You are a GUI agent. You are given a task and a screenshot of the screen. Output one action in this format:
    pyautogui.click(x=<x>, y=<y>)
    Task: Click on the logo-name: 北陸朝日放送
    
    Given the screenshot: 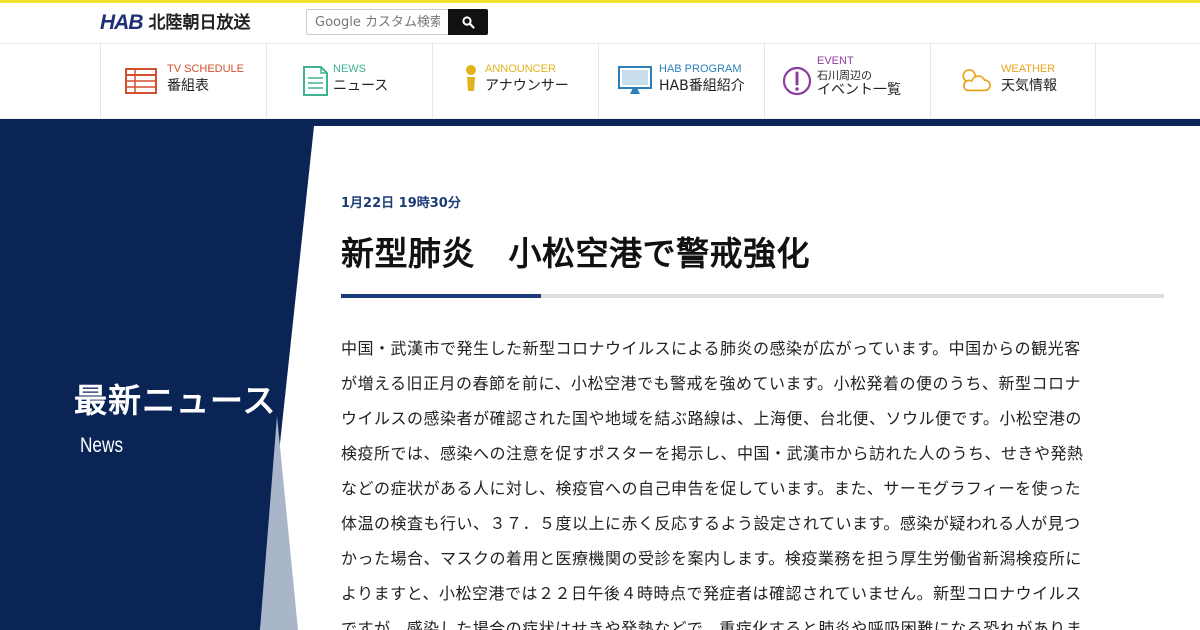 What is the action you would take?
    pyautogui.click(x=199, y=23)
    